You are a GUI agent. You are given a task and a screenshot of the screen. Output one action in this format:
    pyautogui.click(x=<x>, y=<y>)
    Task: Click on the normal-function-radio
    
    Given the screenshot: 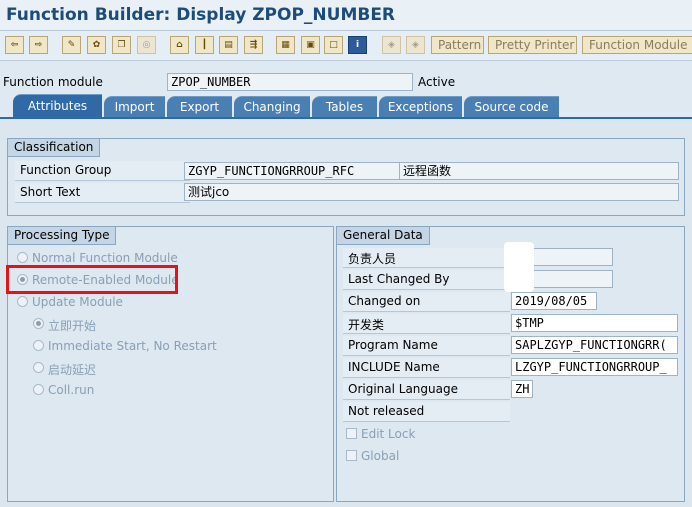 What is the action you would take?
    pyautogui.click(x=22, y=257)
    